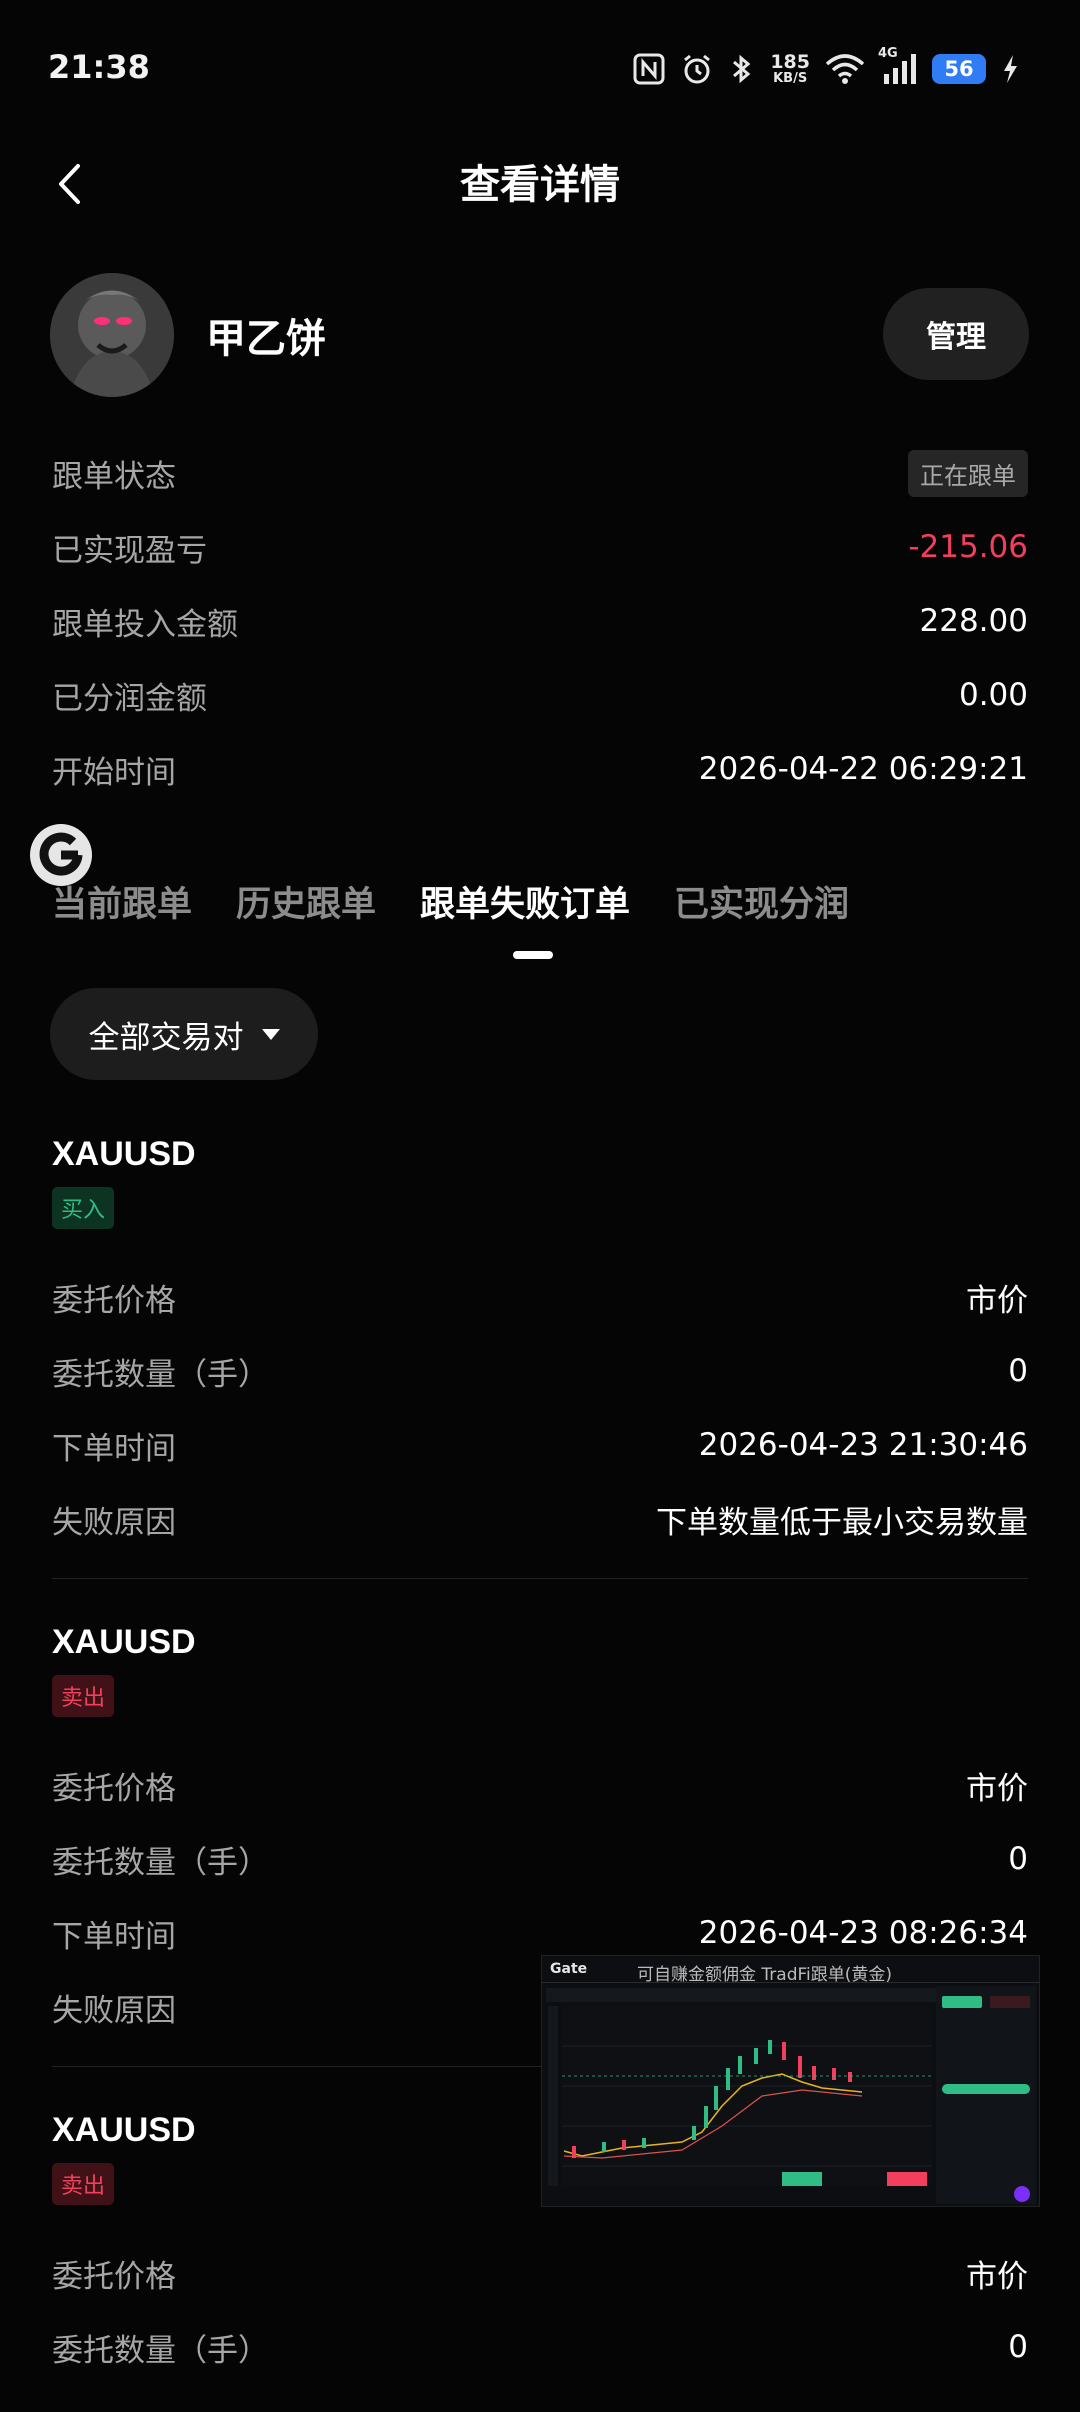 This screenshot has height=2412, width=1080. I want to click on charging-icon, so click(1010, 69).